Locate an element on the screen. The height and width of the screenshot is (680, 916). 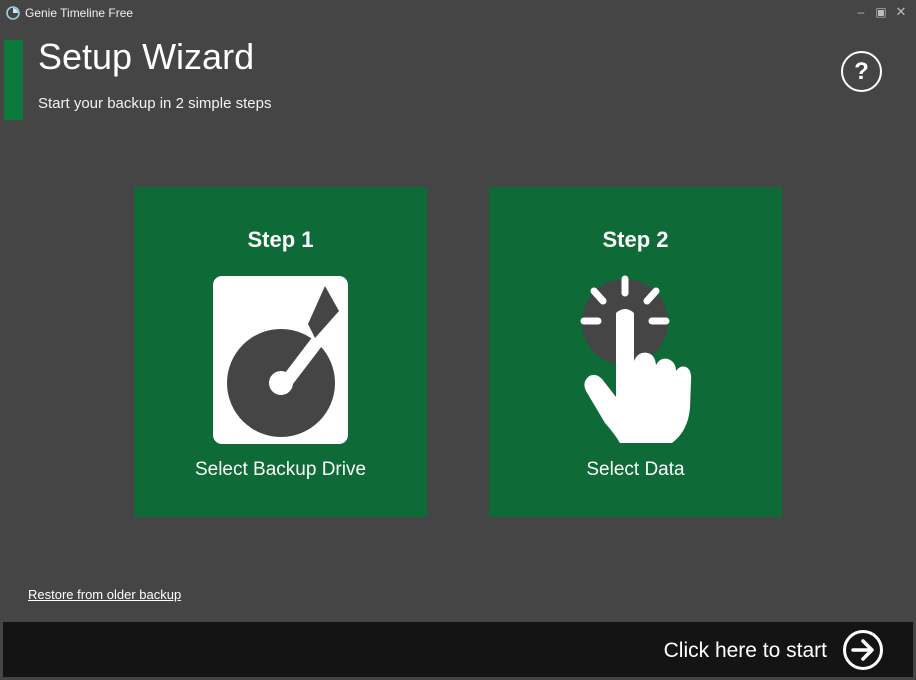
maximize-icon: ▣ is located at coordinates (881, 12).